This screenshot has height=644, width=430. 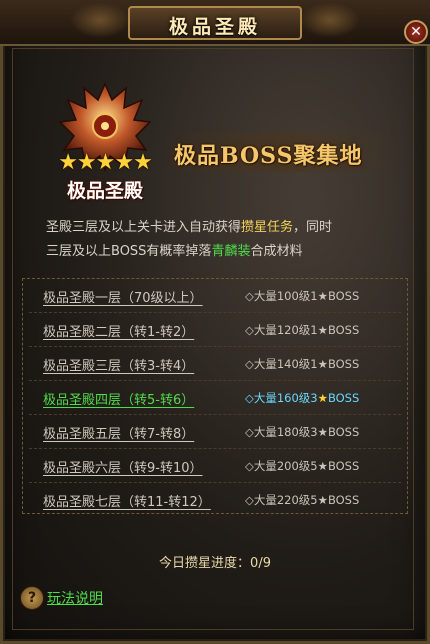 I want to click on emblem-stars: ★★★★★, so click(x=105, y=162).